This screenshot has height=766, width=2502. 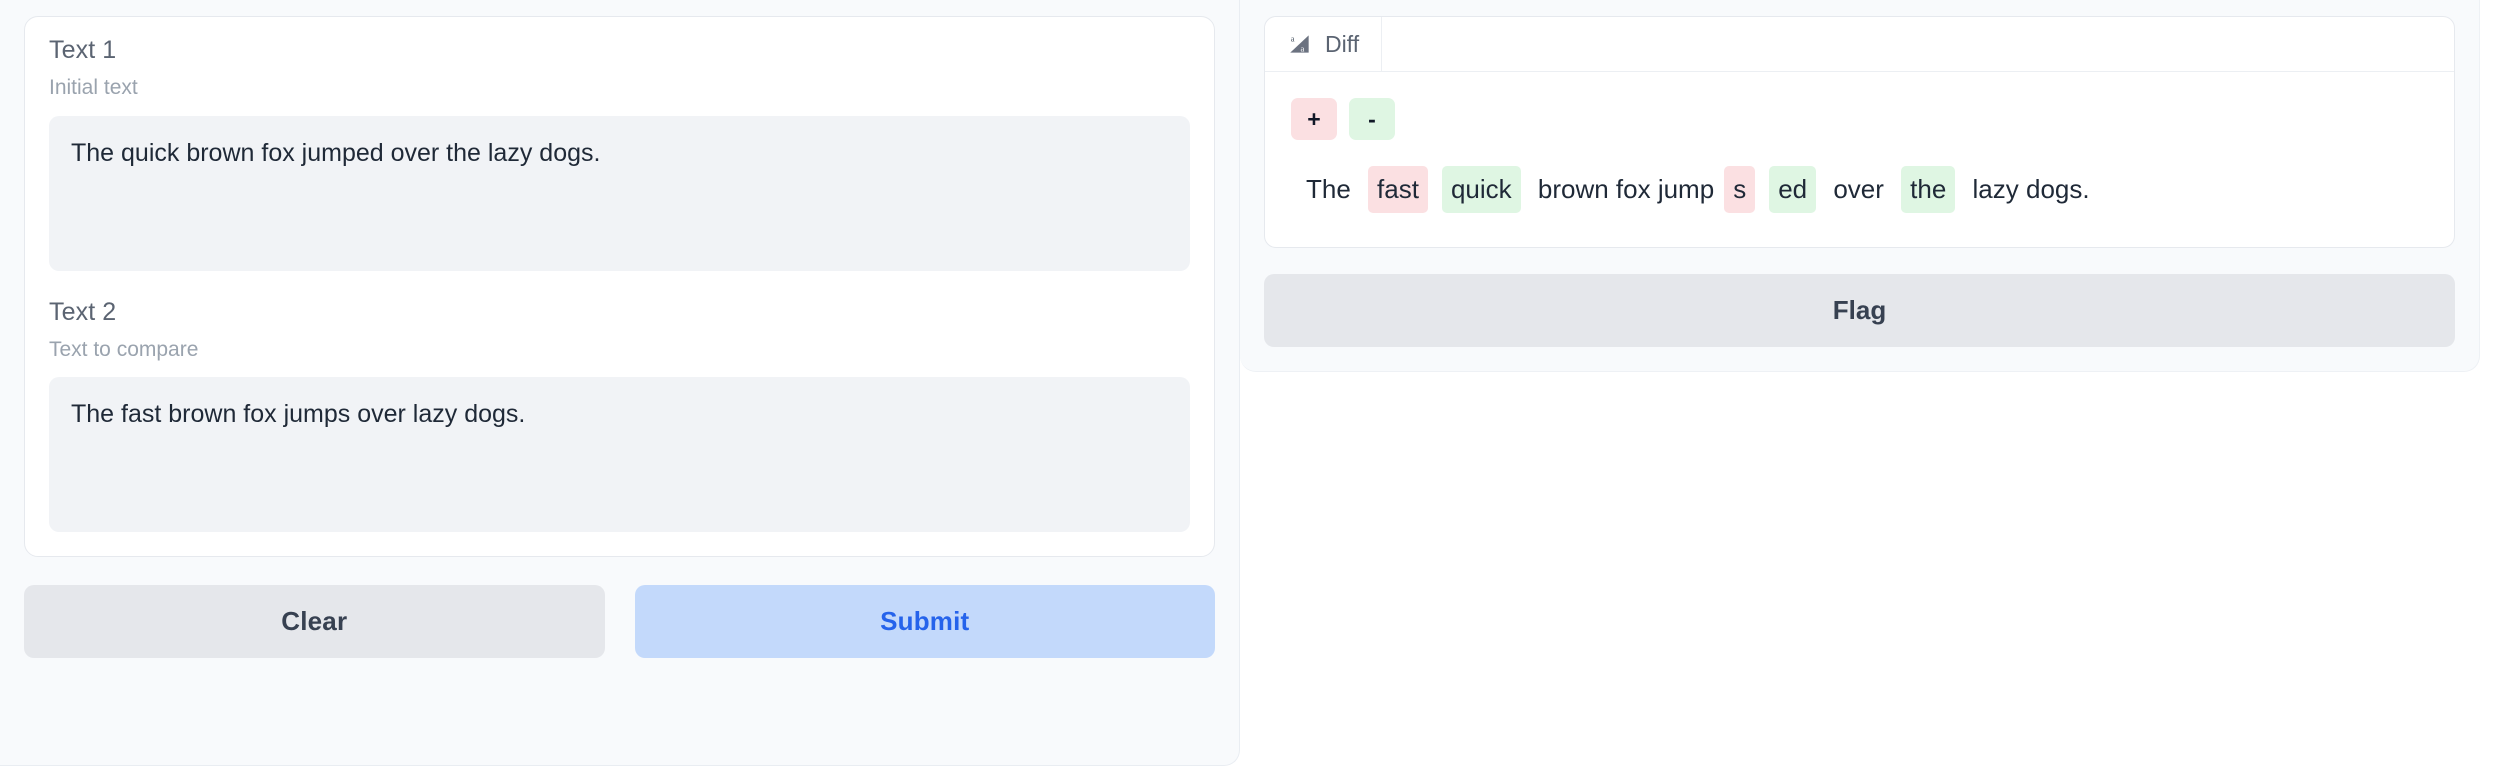 What do you see at coordinates (1342, 43) in the screenshot?
I see `tab-diff-label: Diff` at bounding box center [1342, 43].